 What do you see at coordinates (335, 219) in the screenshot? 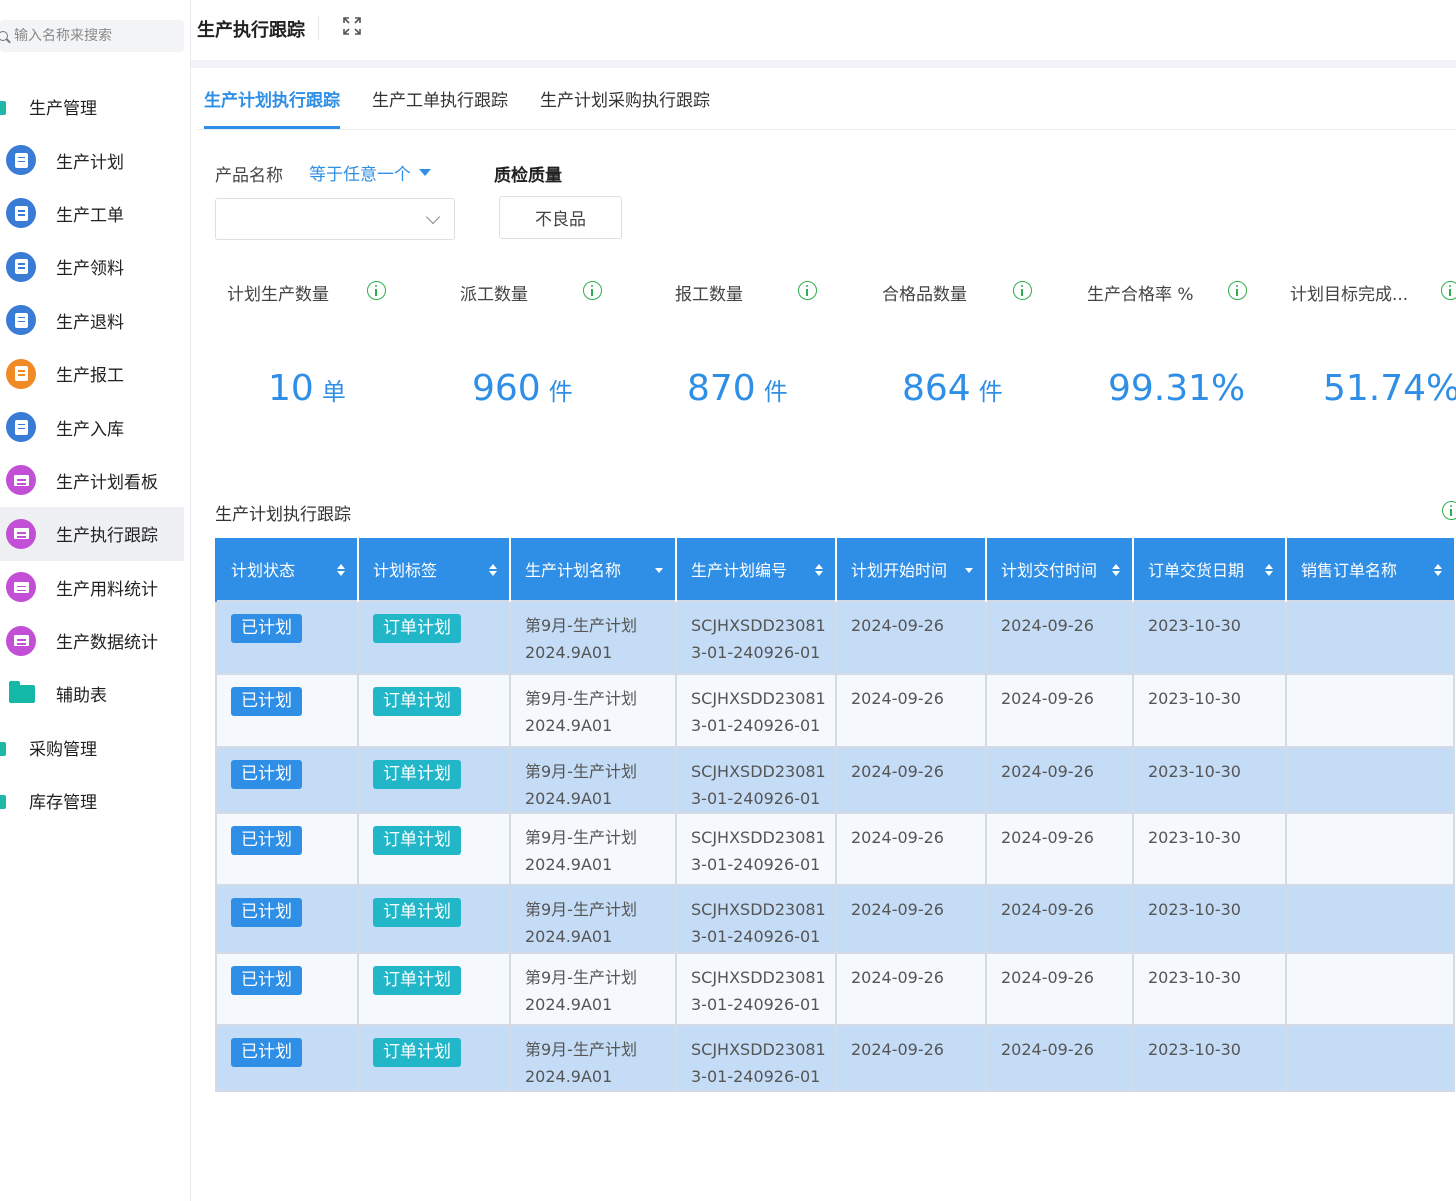
I see `product-name-select` at bounding box center [335, 219].